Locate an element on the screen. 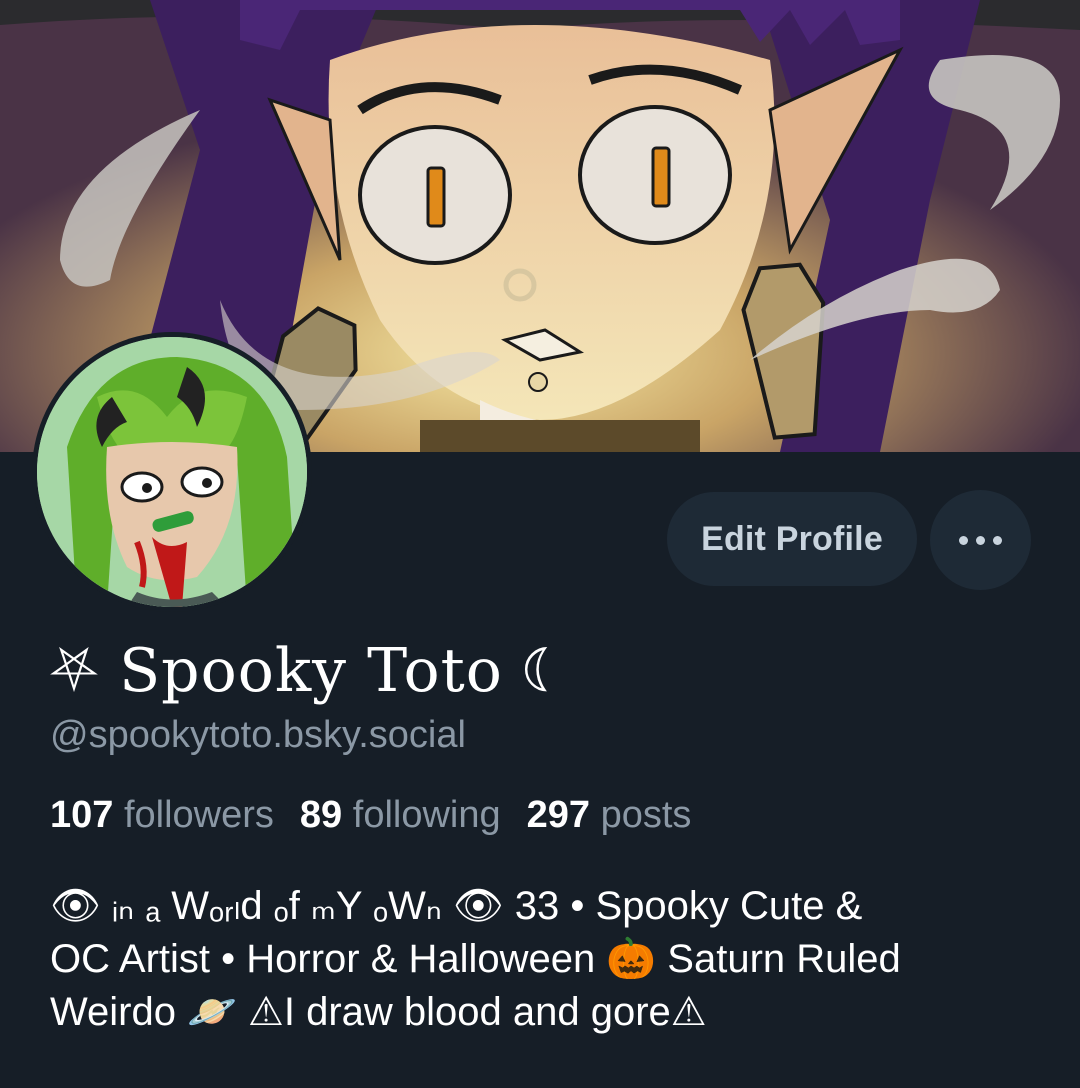 The image size is (1080, 1088). posts-count: 297 is located at coordinates (558, 815).